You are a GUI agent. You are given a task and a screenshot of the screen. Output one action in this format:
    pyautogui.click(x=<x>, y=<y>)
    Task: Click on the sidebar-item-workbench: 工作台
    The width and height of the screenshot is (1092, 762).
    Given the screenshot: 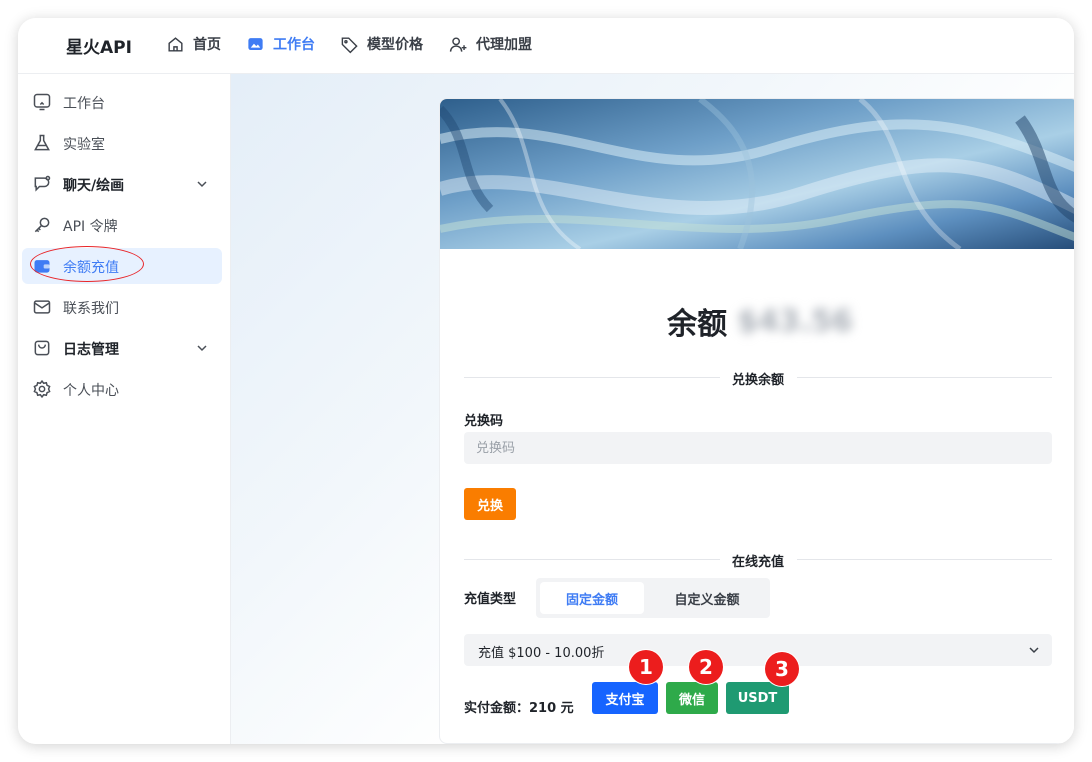 What is the action you would take?
    pyautogui.click(x=122, y=102)
    